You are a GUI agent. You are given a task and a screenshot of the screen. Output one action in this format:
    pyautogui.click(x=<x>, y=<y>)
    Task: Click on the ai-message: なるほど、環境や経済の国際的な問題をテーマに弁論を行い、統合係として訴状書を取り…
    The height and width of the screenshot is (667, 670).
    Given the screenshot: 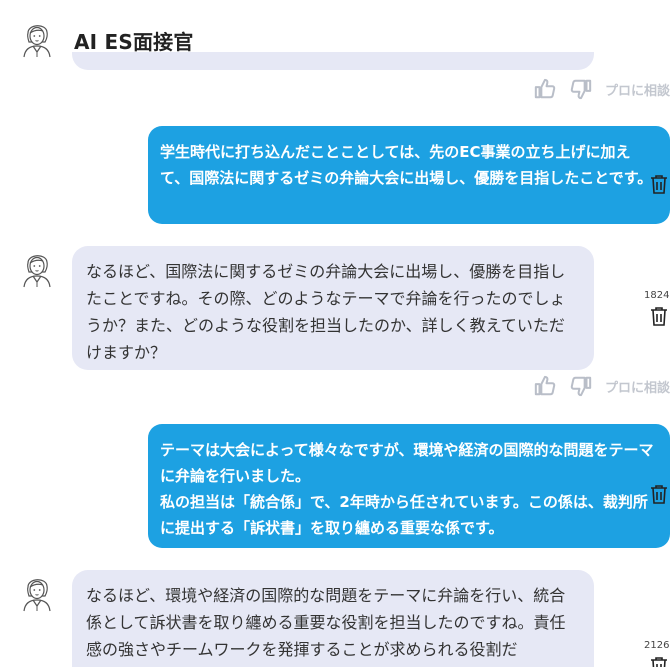 What is the action you would take?
    pyautogui.click(x=333, y=618)
    